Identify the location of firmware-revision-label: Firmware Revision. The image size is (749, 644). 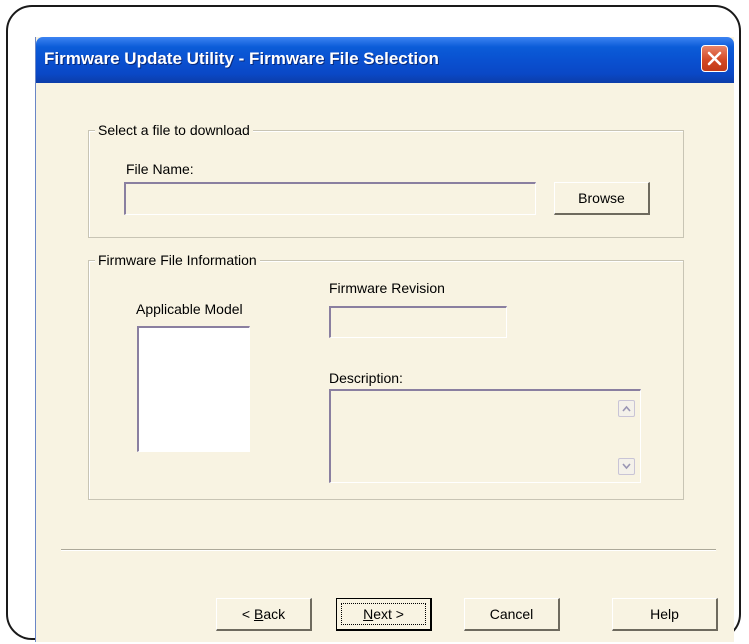
(387, 288).